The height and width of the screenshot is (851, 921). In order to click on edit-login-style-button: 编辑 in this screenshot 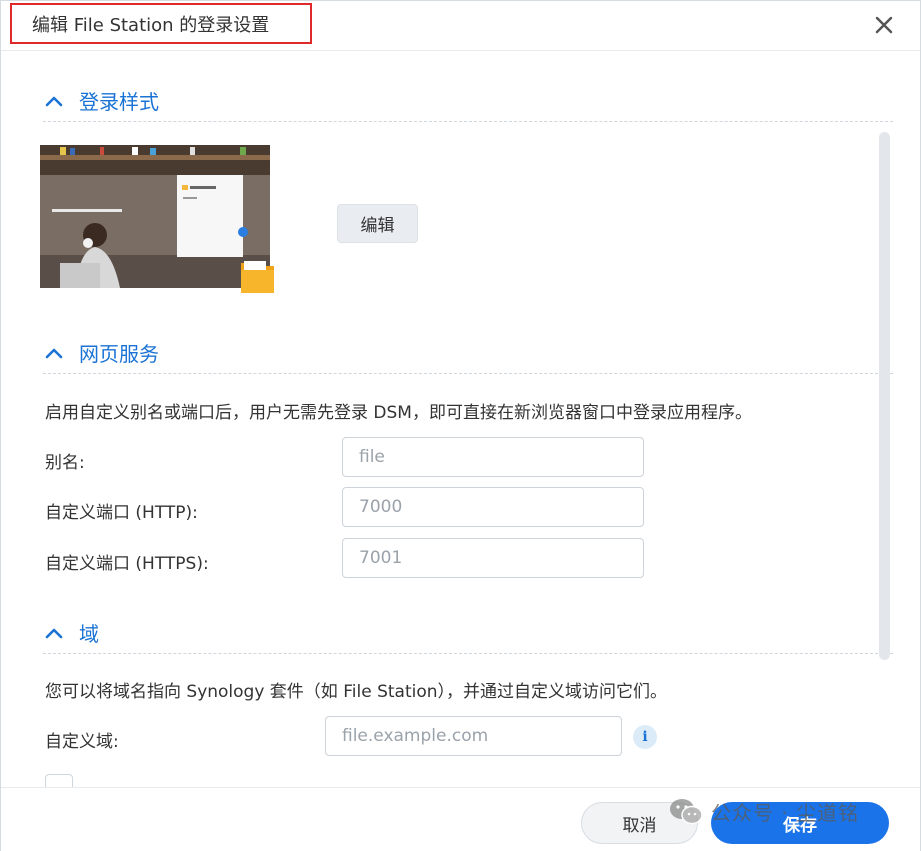, I will do `click(377, 223)`.